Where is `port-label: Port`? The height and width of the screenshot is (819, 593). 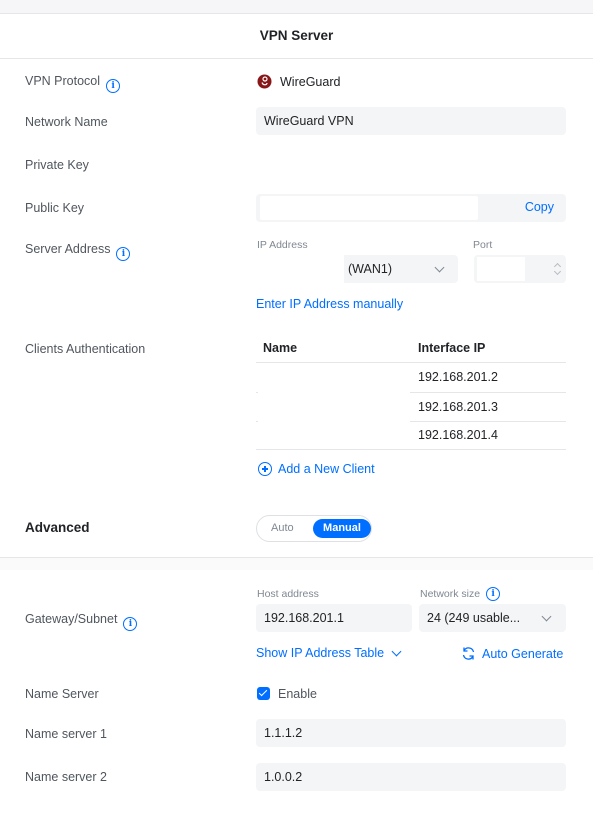
port-label: Port is located at coordinates (483, 245).